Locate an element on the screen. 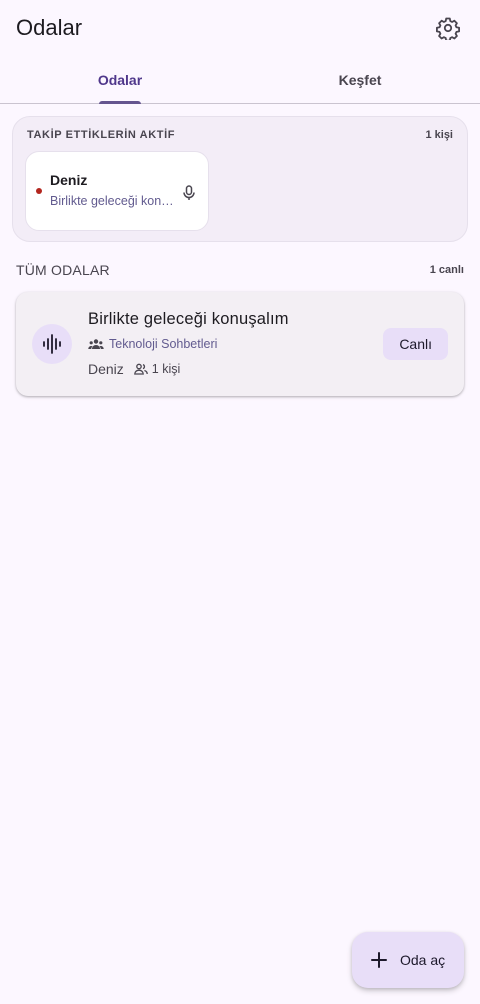  create-room-button: Oda aç is located at coordinates (408, 960).